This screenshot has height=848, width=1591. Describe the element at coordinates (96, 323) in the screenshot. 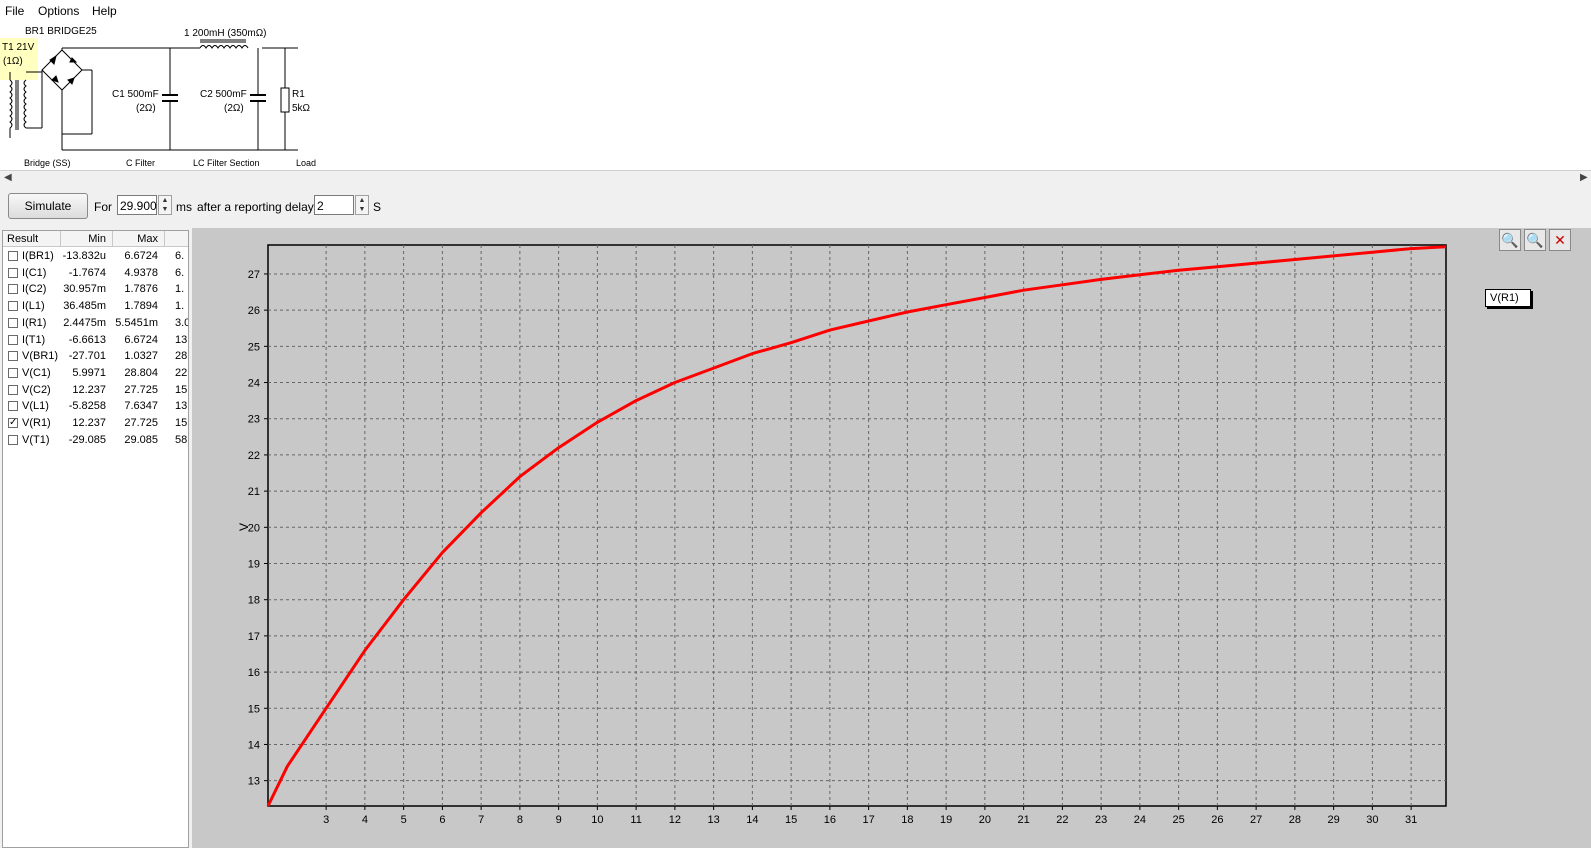

I see `result-row: I(R1) 2.4475m 5.5451m 3.0` at that location.